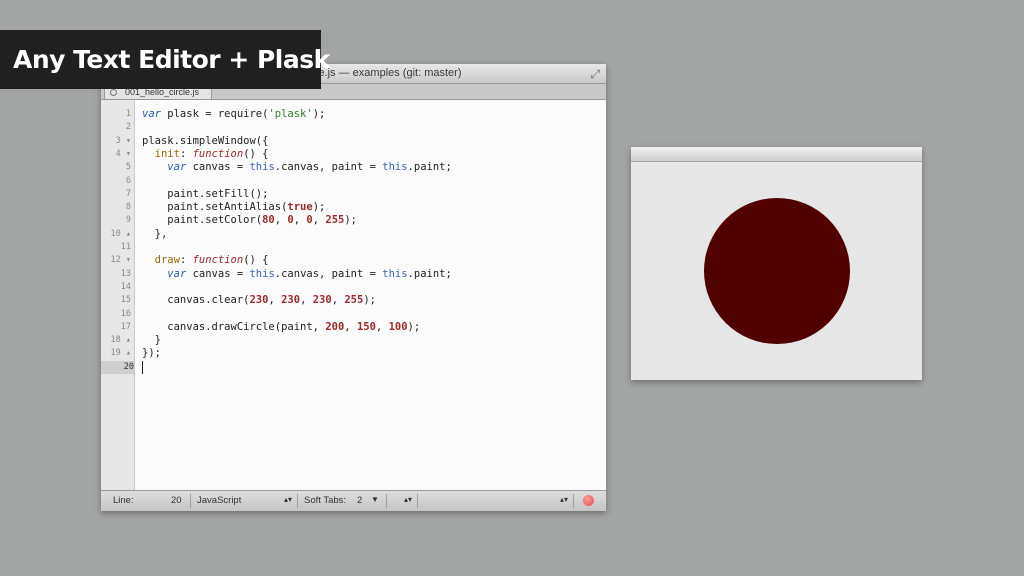 This screenshot has height=576, width=1024. What do you see at coordinates (564, 499) in the screenshot?
I see `bundle-stepper-icon: ▴▾` at bounding box center [564, 499].